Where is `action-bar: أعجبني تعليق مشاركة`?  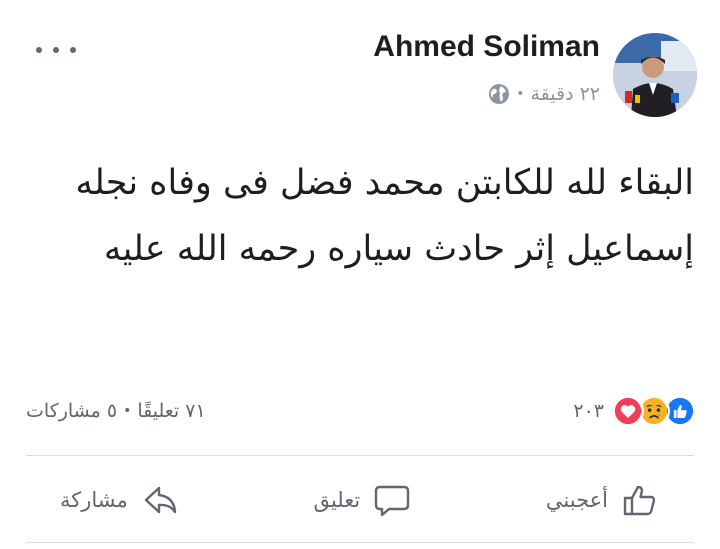
action-bar: أعجبني تعليق مشاركة is located at coordinates (360, 500).